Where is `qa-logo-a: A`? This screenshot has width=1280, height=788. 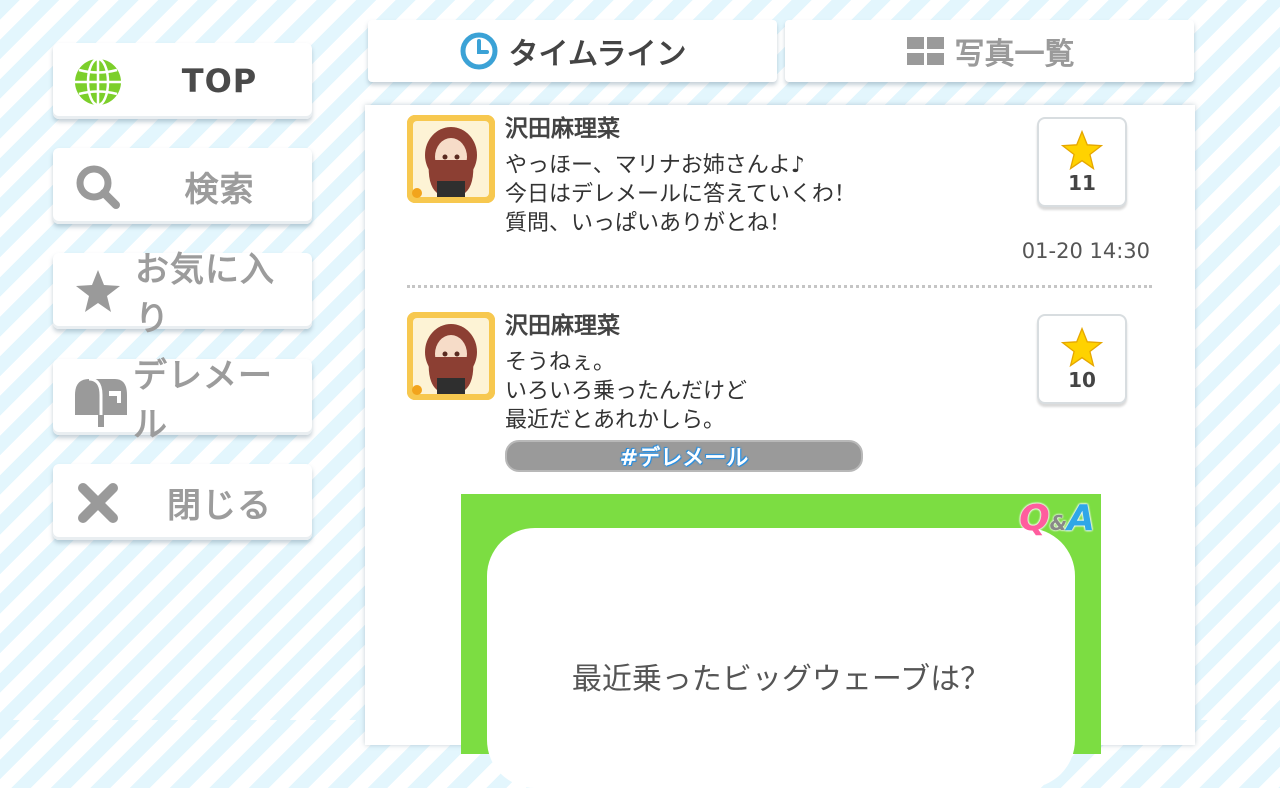
qa-logo-a: A is located at coordinates (1081, 518).